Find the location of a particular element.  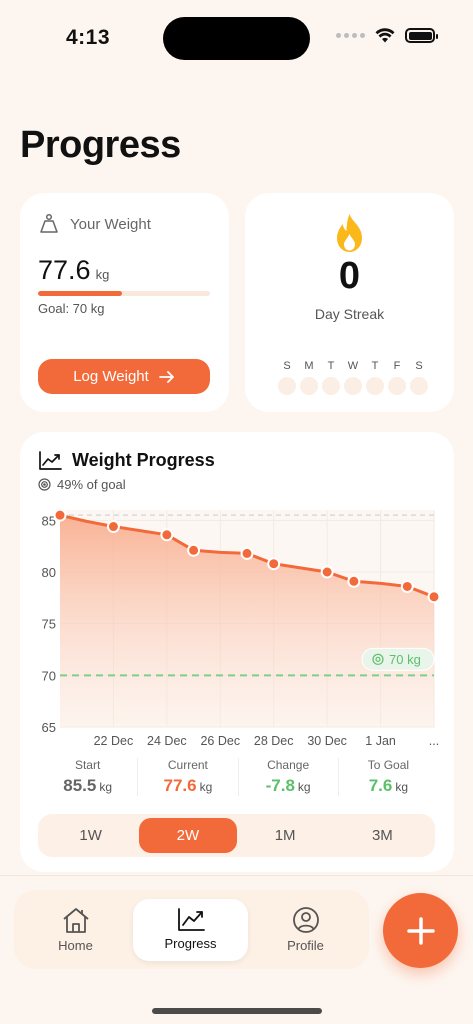

tab-progress-label: Progress is located at coordinates (190, 943).